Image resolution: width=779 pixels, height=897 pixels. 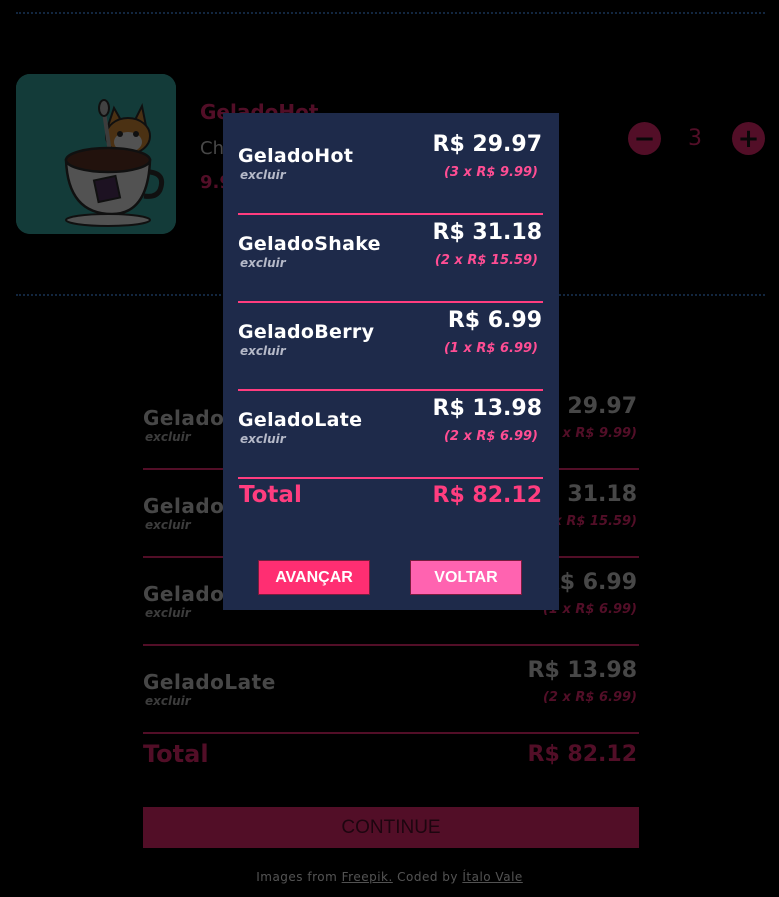 I want to click on item-detail: (1 x R$ 6.99), so click(x=490, y=348).